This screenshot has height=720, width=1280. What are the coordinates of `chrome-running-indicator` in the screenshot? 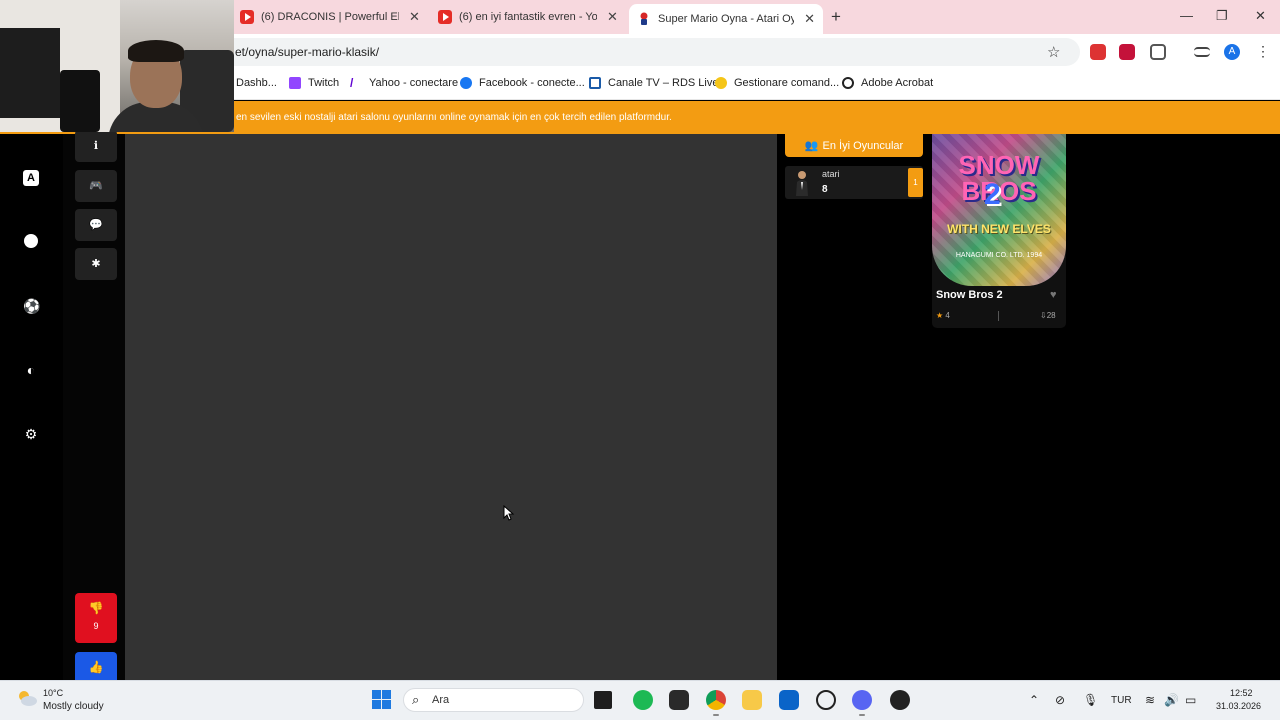 It's located at (716, 715).